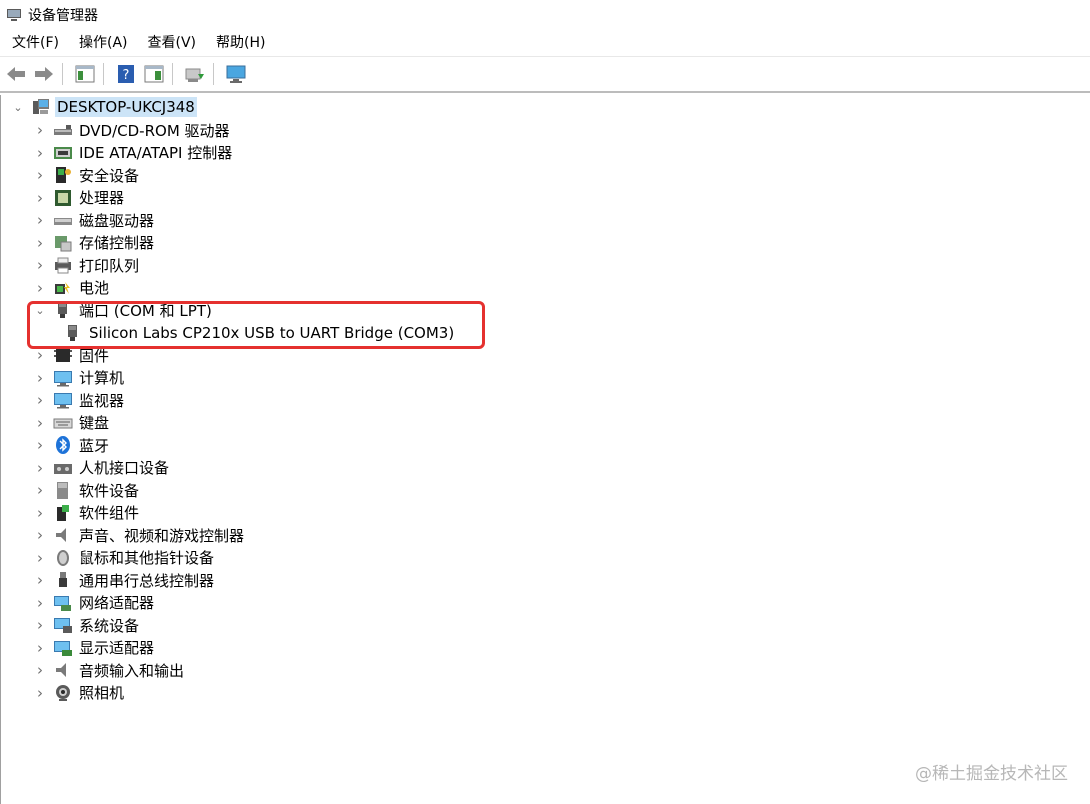  I want to click on tree-item-label: 鼠标和其他指针设备, so click(146, 557).